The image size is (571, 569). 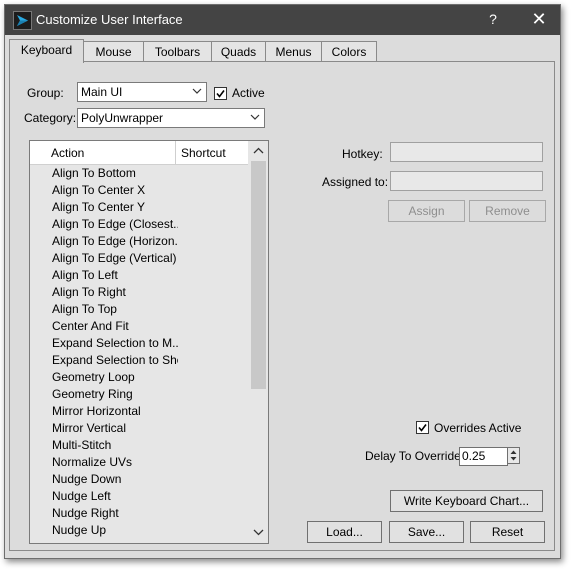 What do you see at coordinates (46, 51) in the screenshot?
I see `tab-keyboard: Keyboard` at bounding box center [46, 51].